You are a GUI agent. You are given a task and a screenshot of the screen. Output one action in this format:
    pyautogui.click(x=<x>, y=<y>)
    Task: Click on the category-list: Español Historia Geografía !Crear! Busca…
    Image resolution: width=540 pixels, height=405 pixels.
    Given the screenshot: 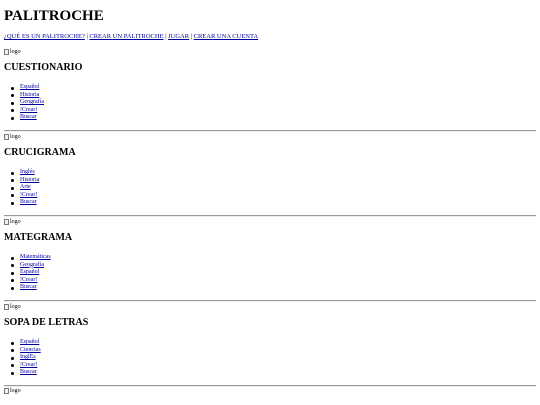 What is the action you would take?
    pyautogui.click(x=27, y=103)
    